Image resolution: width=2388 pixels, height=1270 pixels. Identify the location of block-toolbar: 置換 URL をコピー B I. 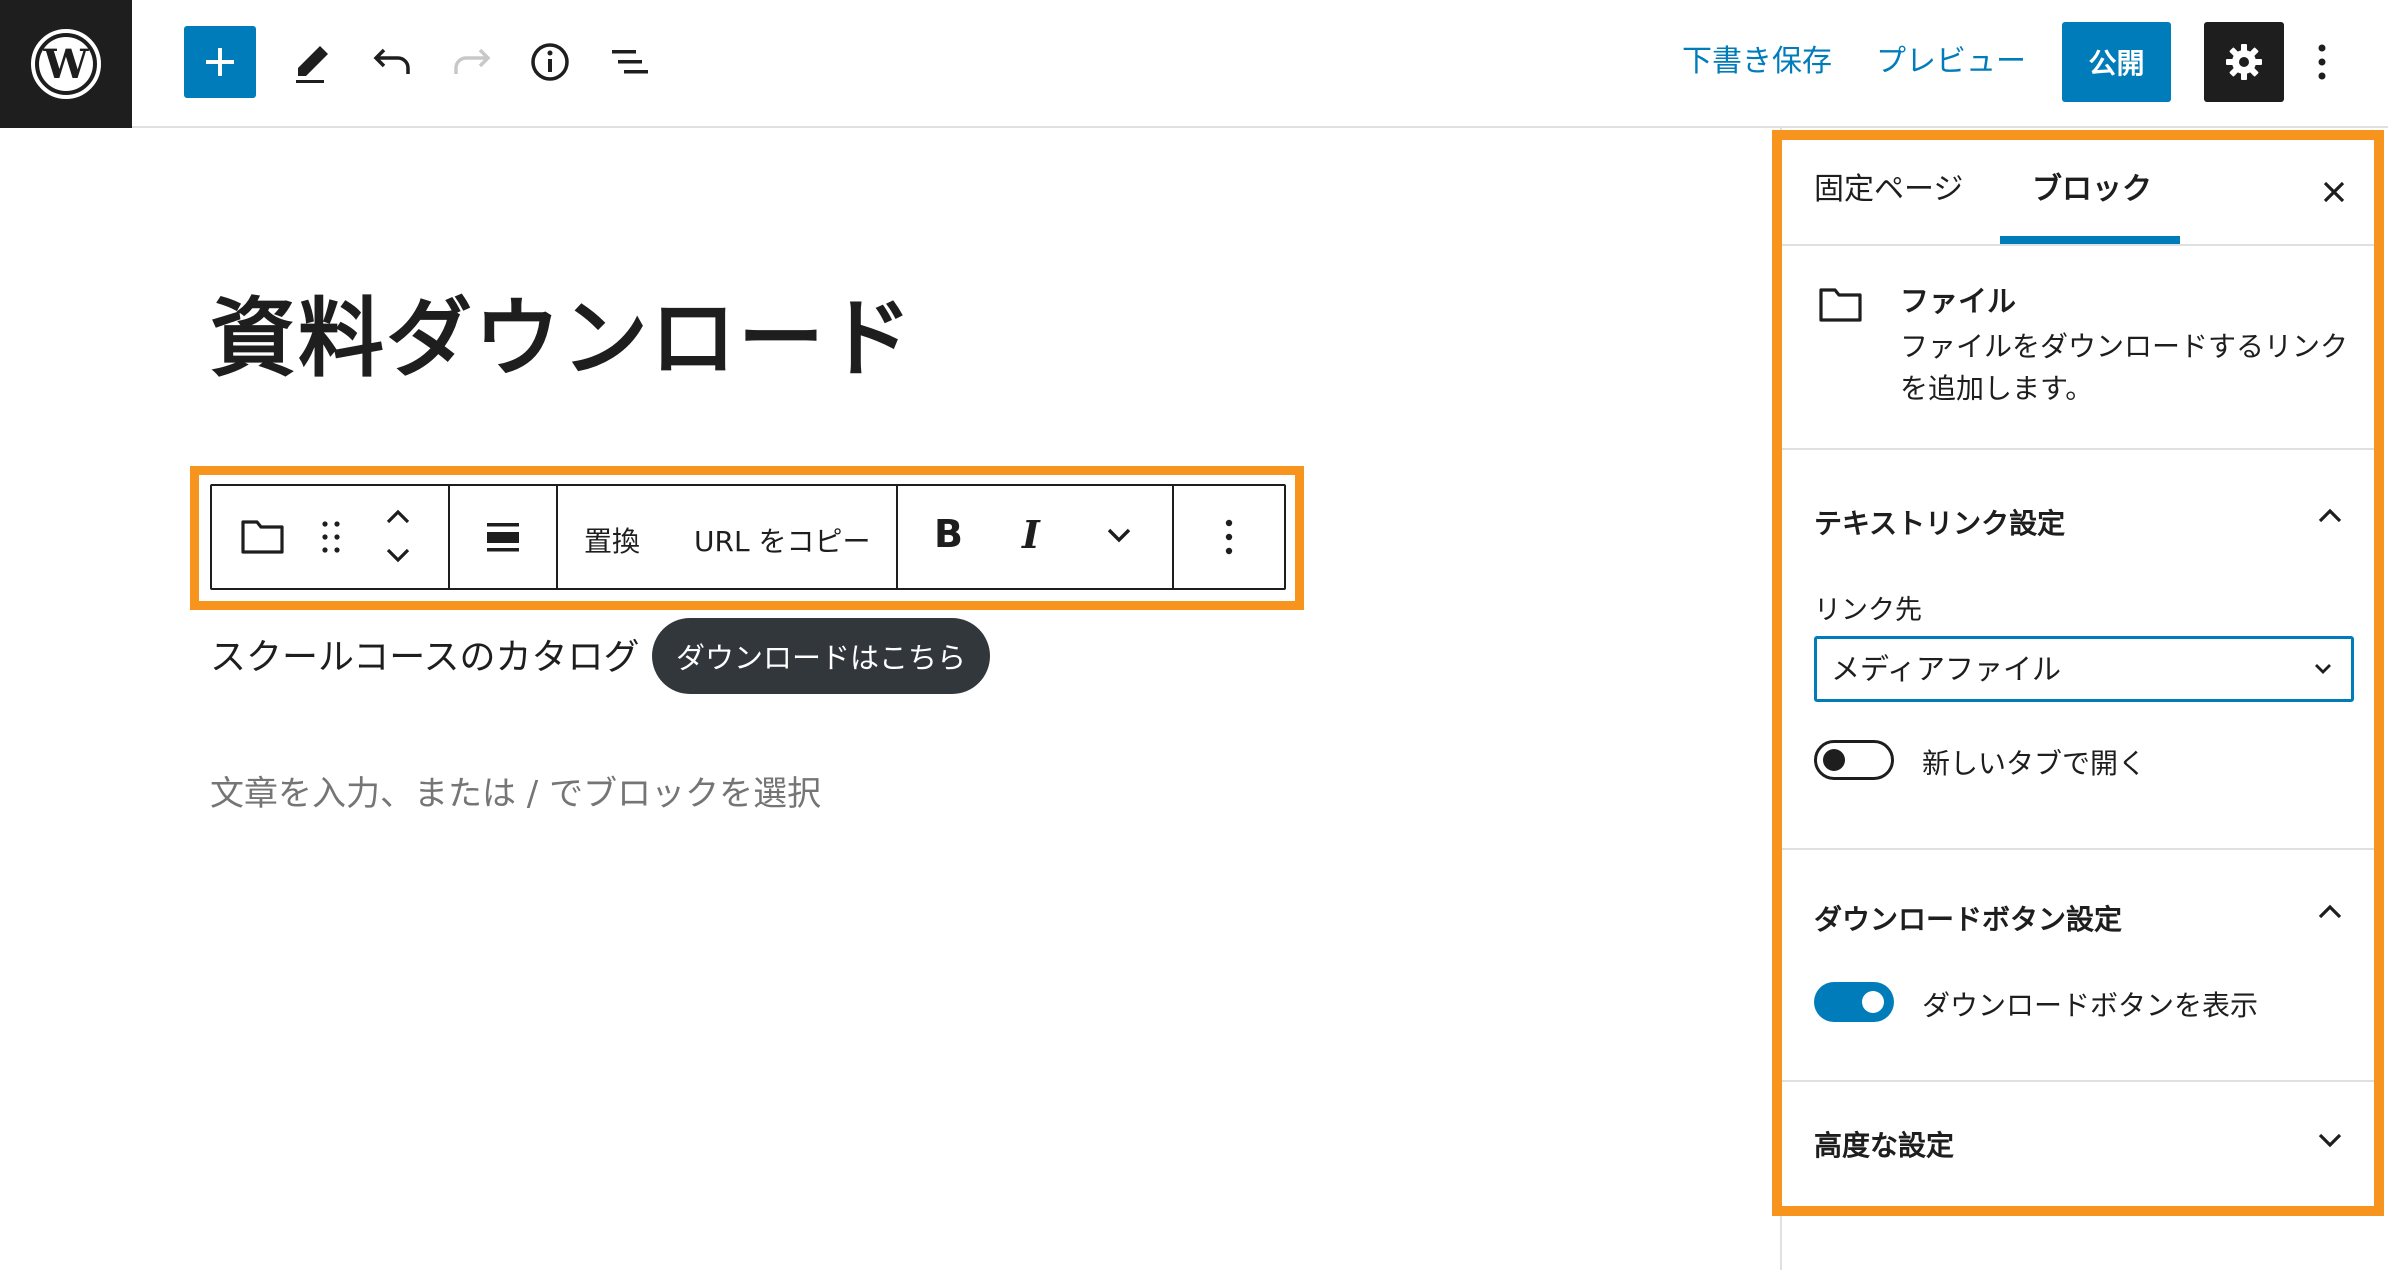
(748, 537).